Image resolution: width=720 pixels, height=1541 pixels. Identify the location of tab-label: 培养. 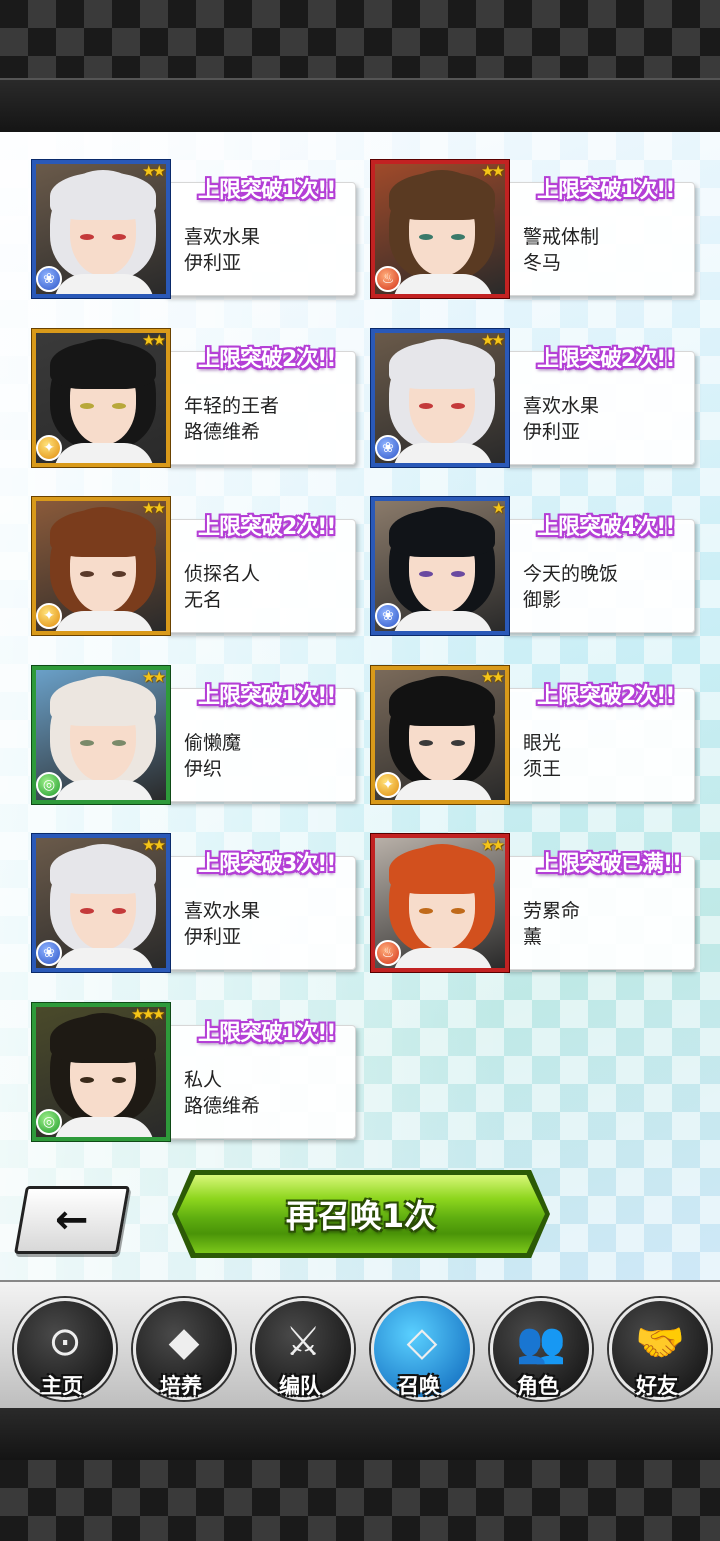
(181, 1386).